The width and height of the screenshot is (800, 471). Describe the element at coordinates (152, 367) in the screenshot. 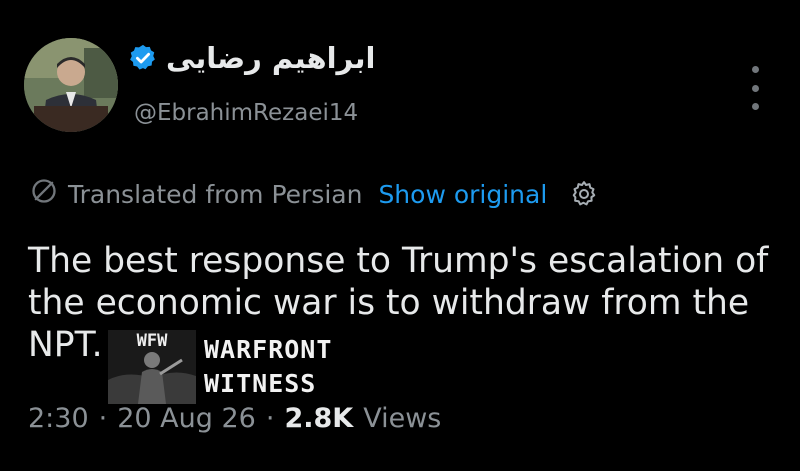

I see `warfront-witness-logo-icon: WFW` at that location.